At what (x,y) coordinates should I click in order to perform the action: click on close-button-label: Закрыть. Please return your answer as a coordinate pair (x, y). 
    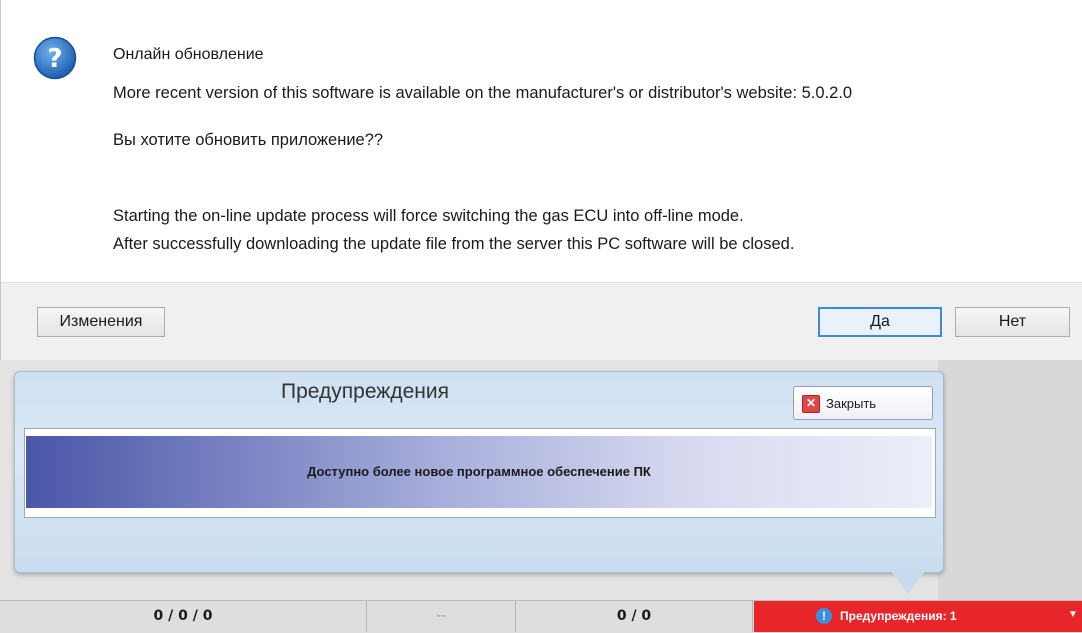
    Looking at the image, I should click on (851, 403).